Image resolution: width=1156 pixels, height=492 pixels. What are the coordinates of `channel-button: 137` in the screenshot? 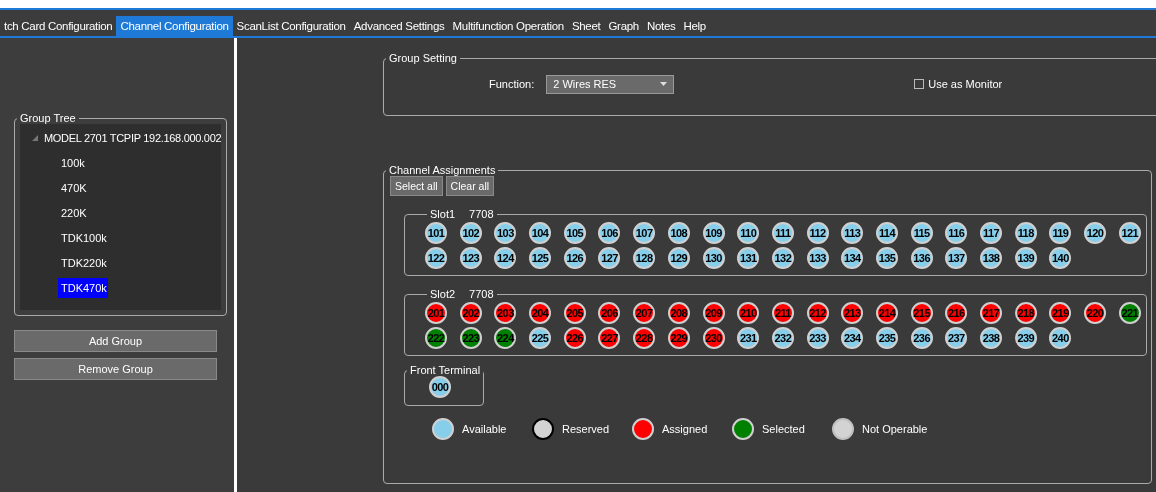 It's located at (956, 258).